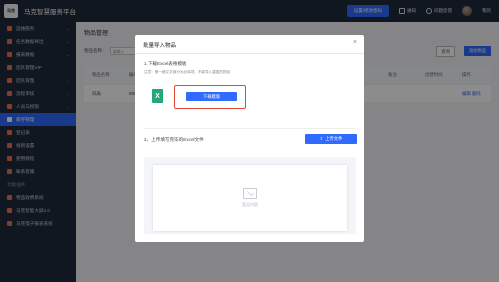 The height and width of the screenshot is (282, 499). I want to click on upload-icon: ⇧, so click(321, 138).